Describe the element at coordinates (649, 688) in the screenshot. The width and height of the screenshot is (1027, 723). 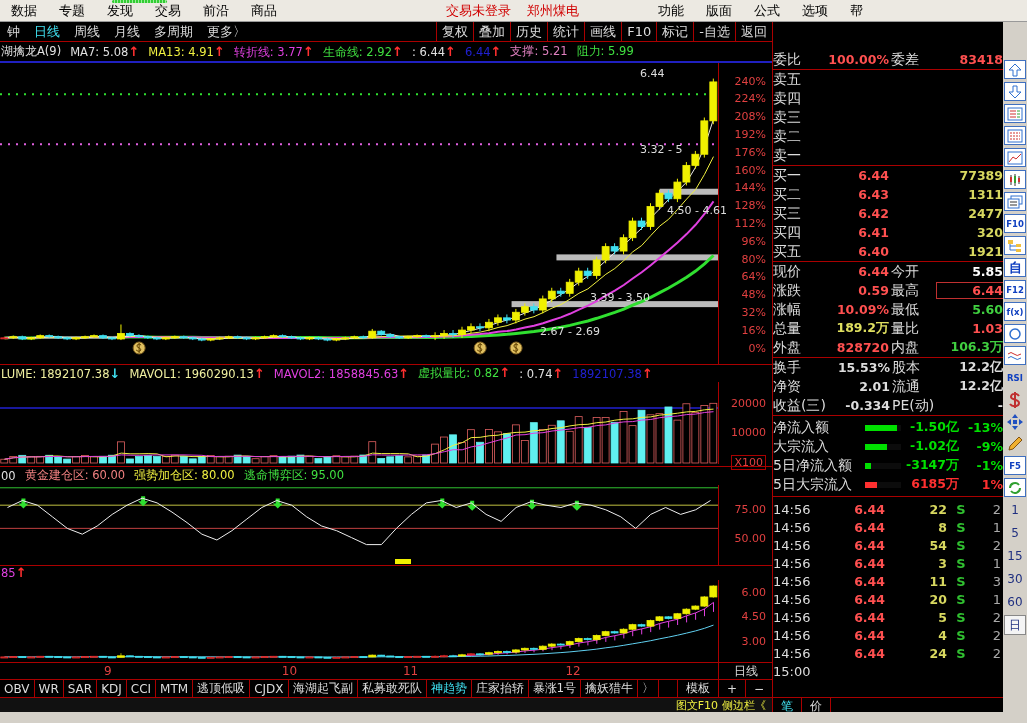
I see `indicator-tab: 〉` at that location.